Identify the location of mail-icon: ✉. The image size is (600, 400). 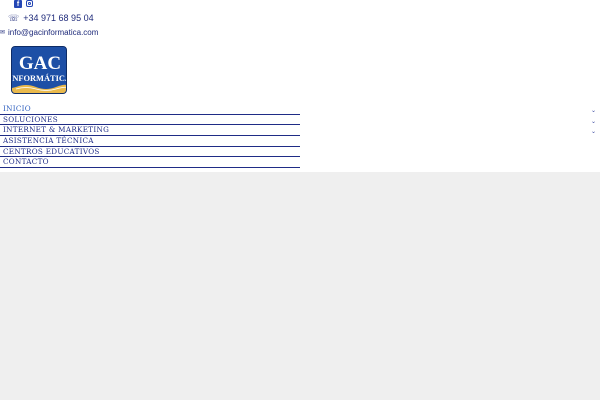
(3, 33).